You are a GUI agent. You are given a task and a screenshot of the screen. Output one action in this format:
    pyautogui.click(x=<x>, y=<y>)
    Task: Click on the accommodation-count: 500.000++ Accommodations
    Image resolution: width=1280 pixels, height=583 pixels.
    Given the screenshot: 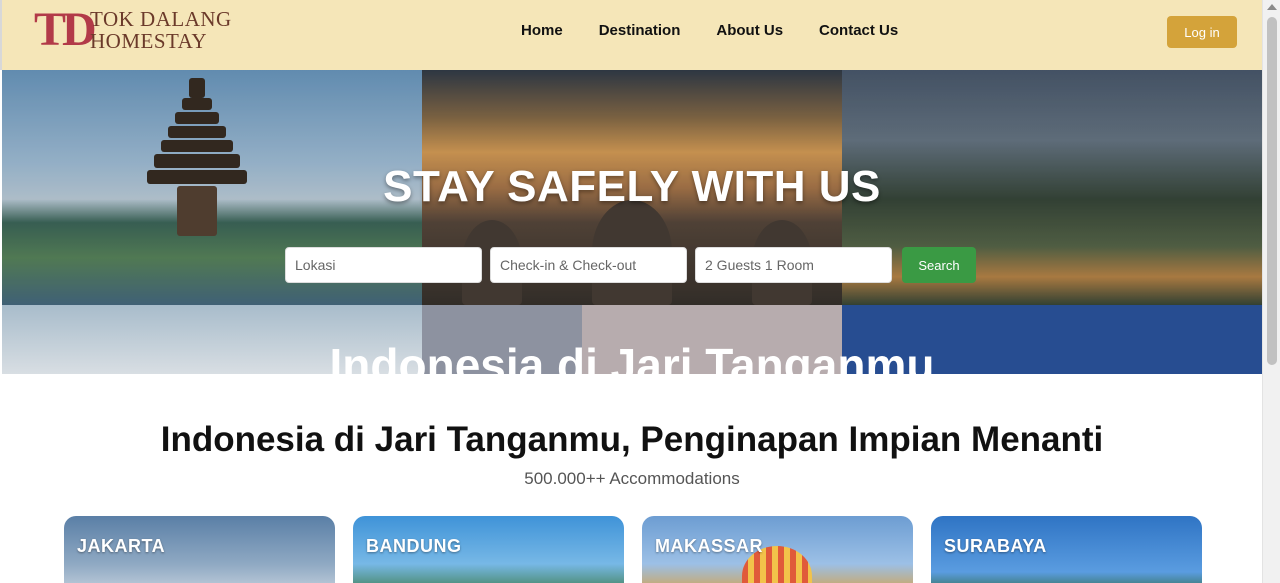 What is the action you would take?
    pyautogui.click(x=632, y=478)
    